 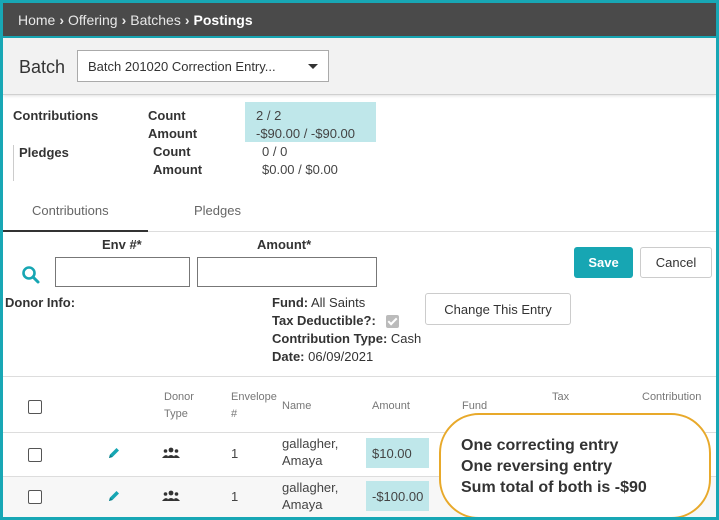 What do you see at coordinates (554, 487) in the screenshot?
I see `callout-line: Sum total of both is -$90` at bounding box center [554, 487].